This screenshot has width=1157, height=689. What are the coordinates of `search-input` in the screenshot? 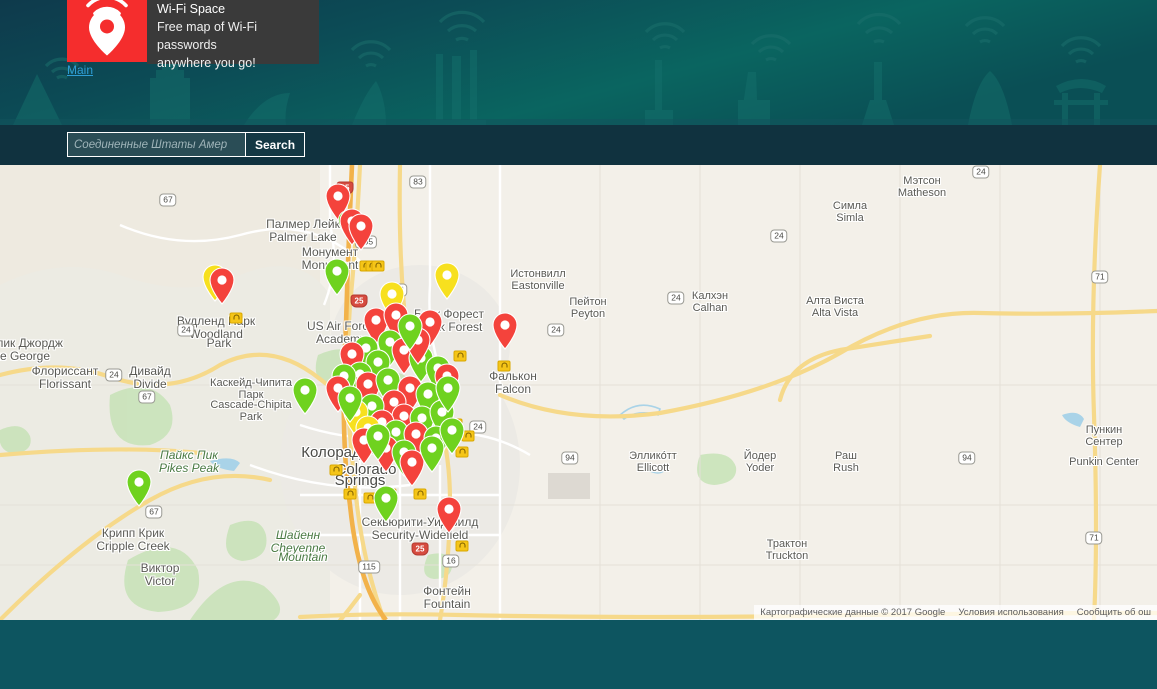 It's located at (156, 144).